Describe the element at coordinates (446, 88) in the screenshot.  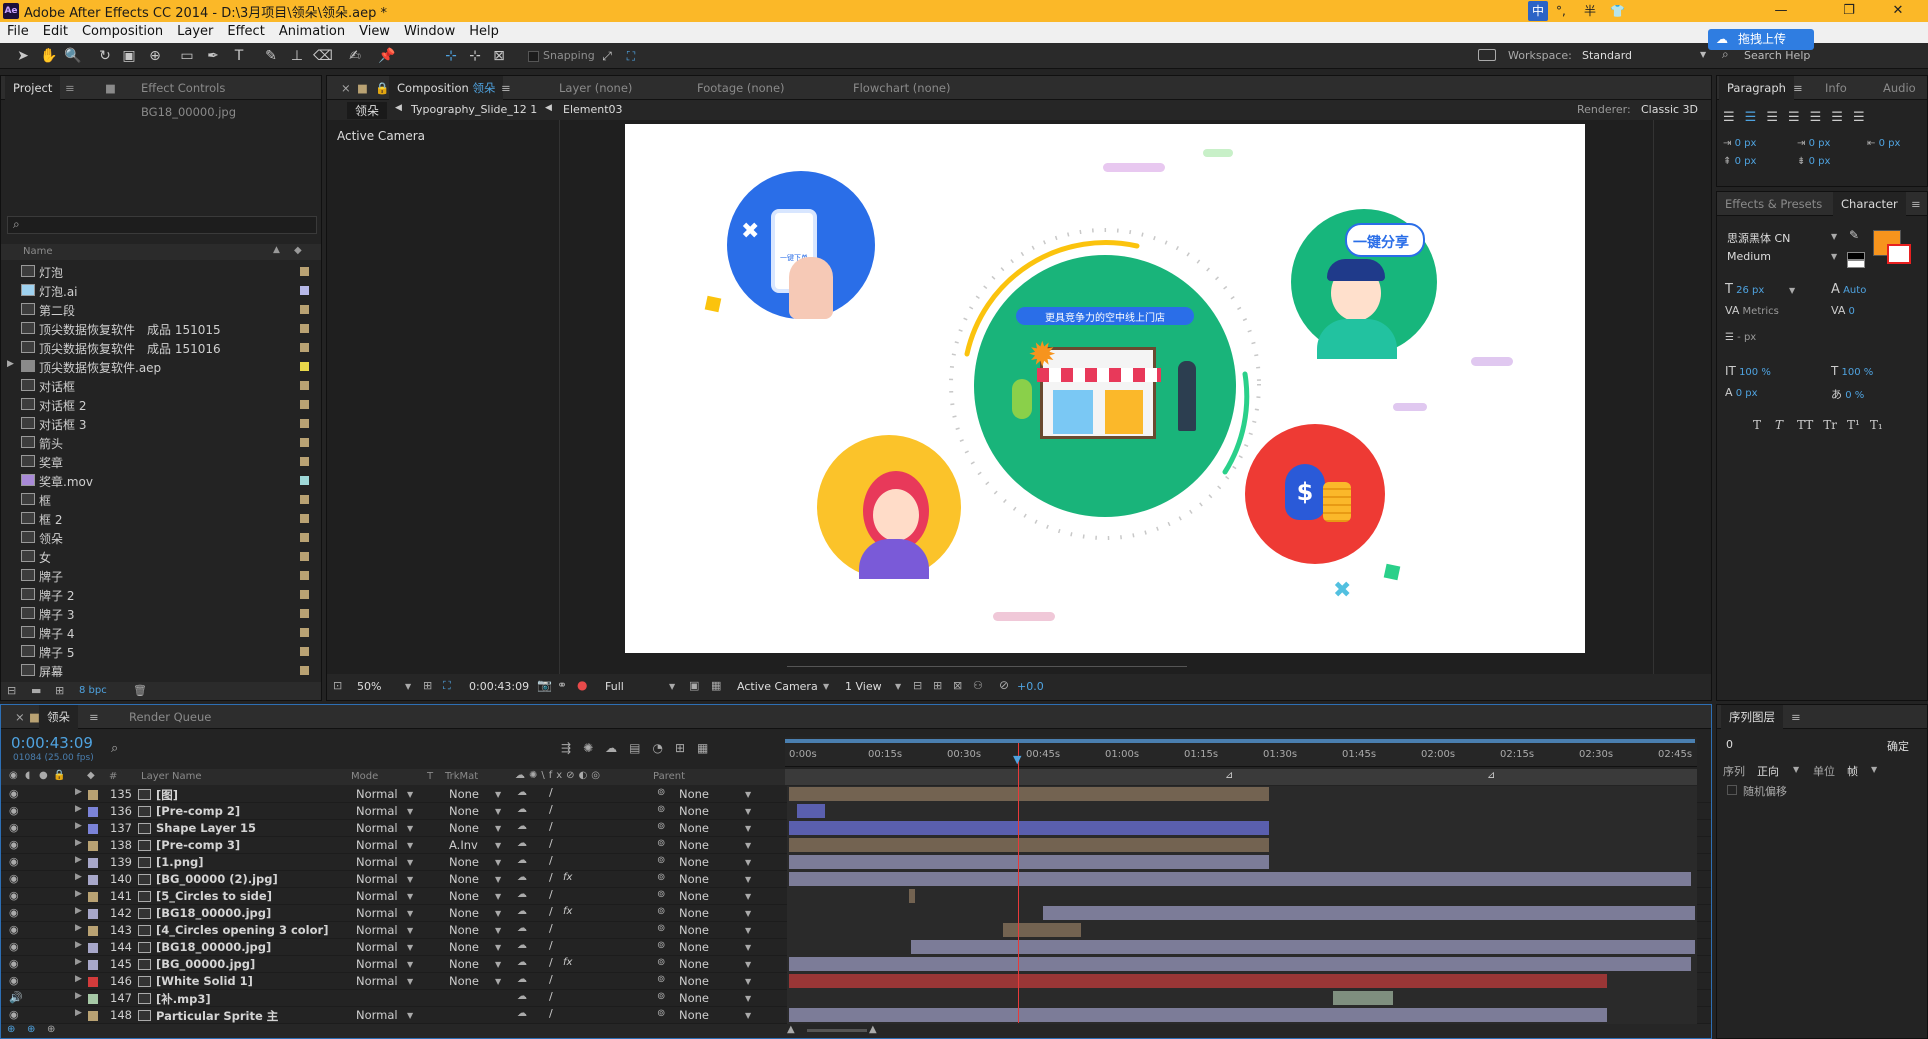
I see `tab-composition: Composition 领朵` at that location.